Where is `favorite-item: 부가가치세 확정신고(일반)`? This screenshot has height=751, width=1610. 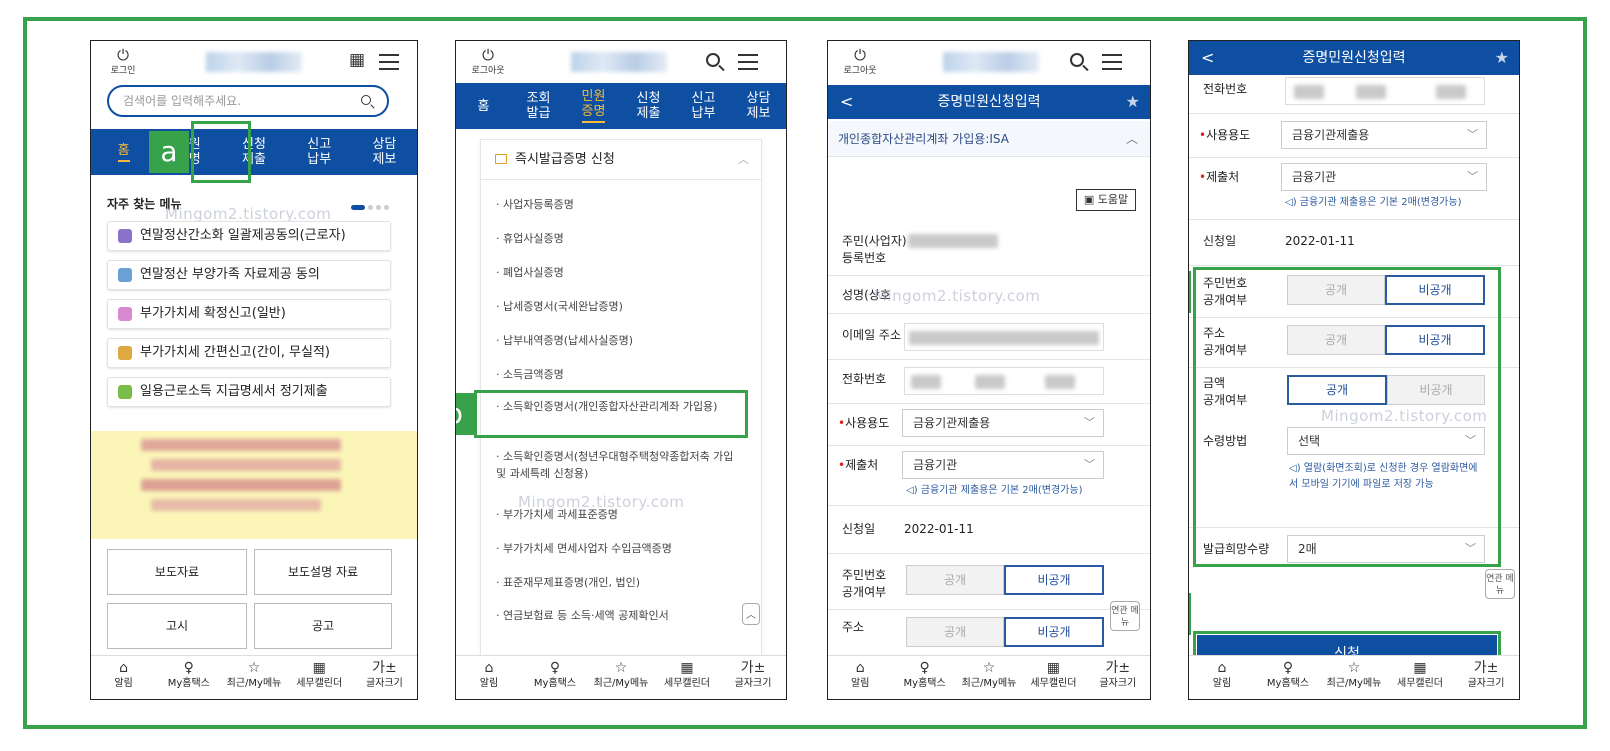 favorite-item: 부가가치세 확정신고(일반) is located at coordinates (249, 314).